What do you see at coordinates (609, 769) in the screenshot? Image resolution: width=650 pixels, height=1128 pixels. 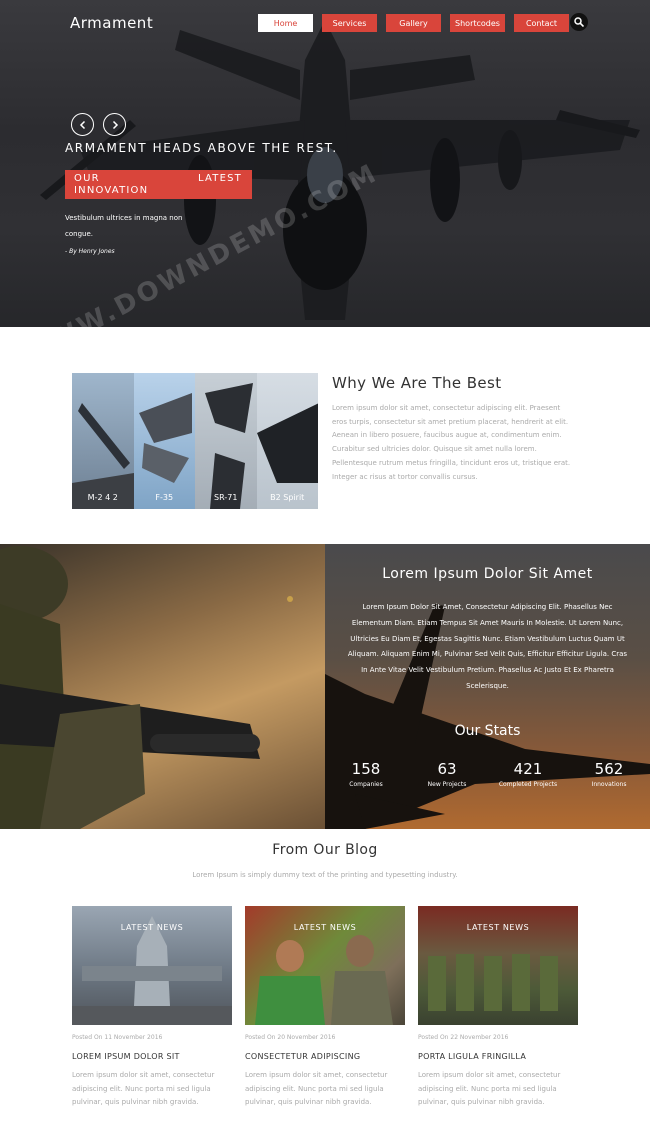 I see `stat-value: 562` at bounding box center [609, 769].